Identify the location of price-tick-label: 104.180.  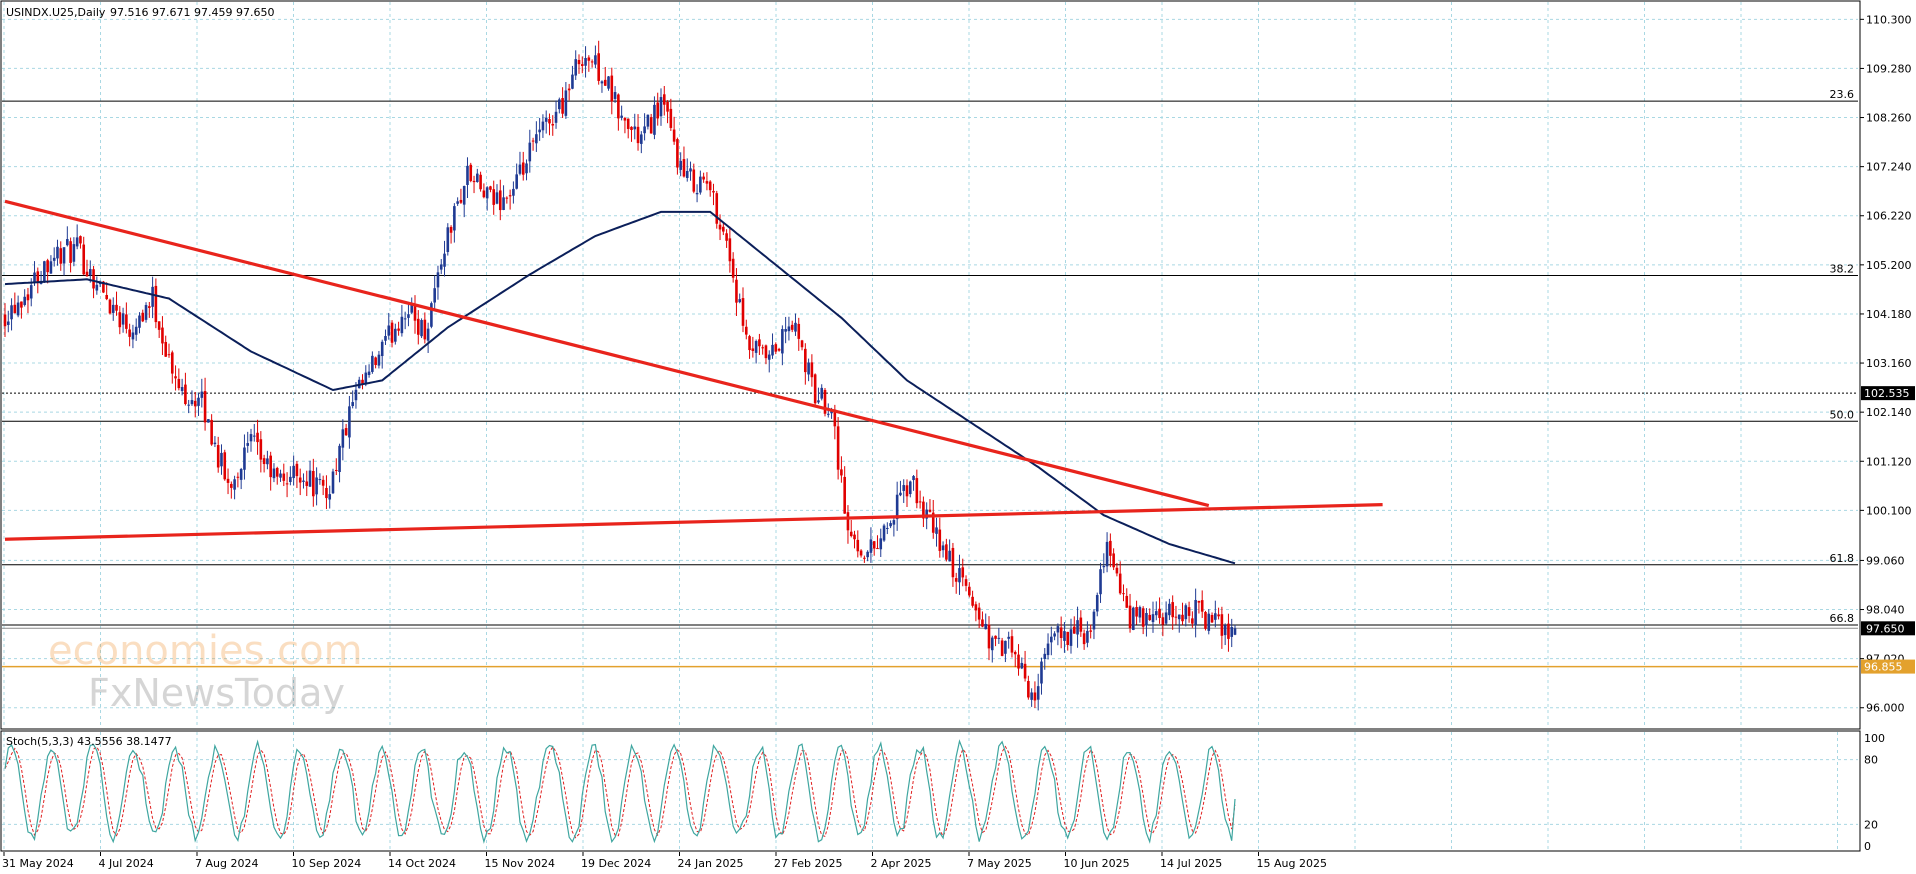
(1889, 314).